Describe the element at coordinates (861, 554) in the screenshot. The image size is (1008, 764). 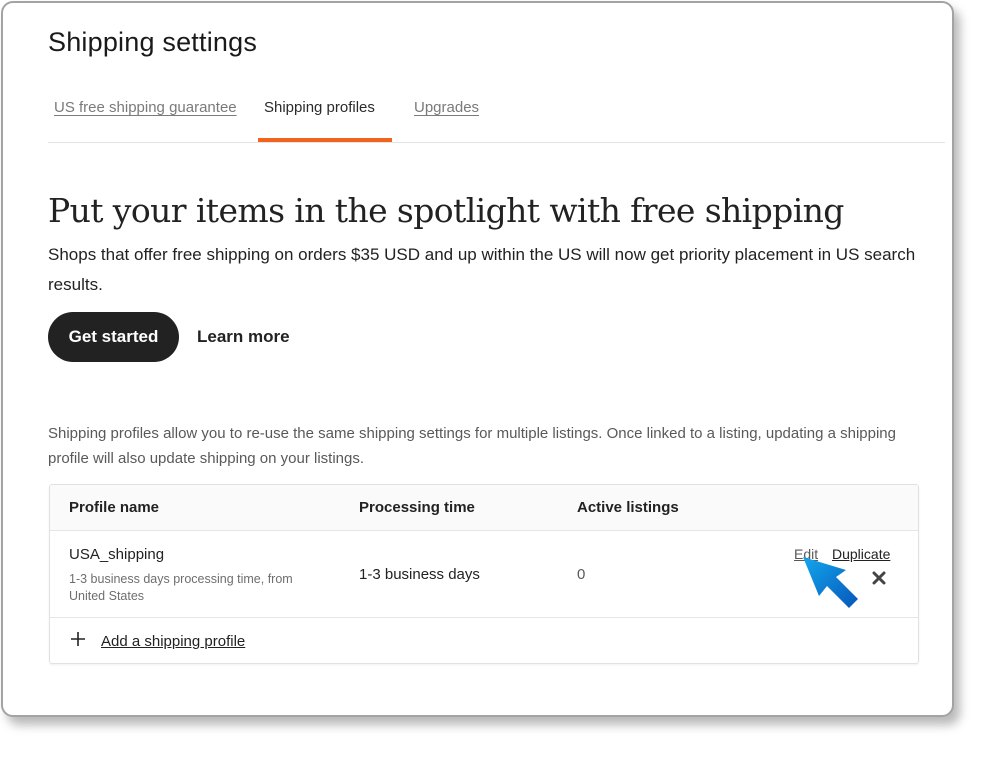
I see `duplicate-profile-link: Duplicate` at that location.